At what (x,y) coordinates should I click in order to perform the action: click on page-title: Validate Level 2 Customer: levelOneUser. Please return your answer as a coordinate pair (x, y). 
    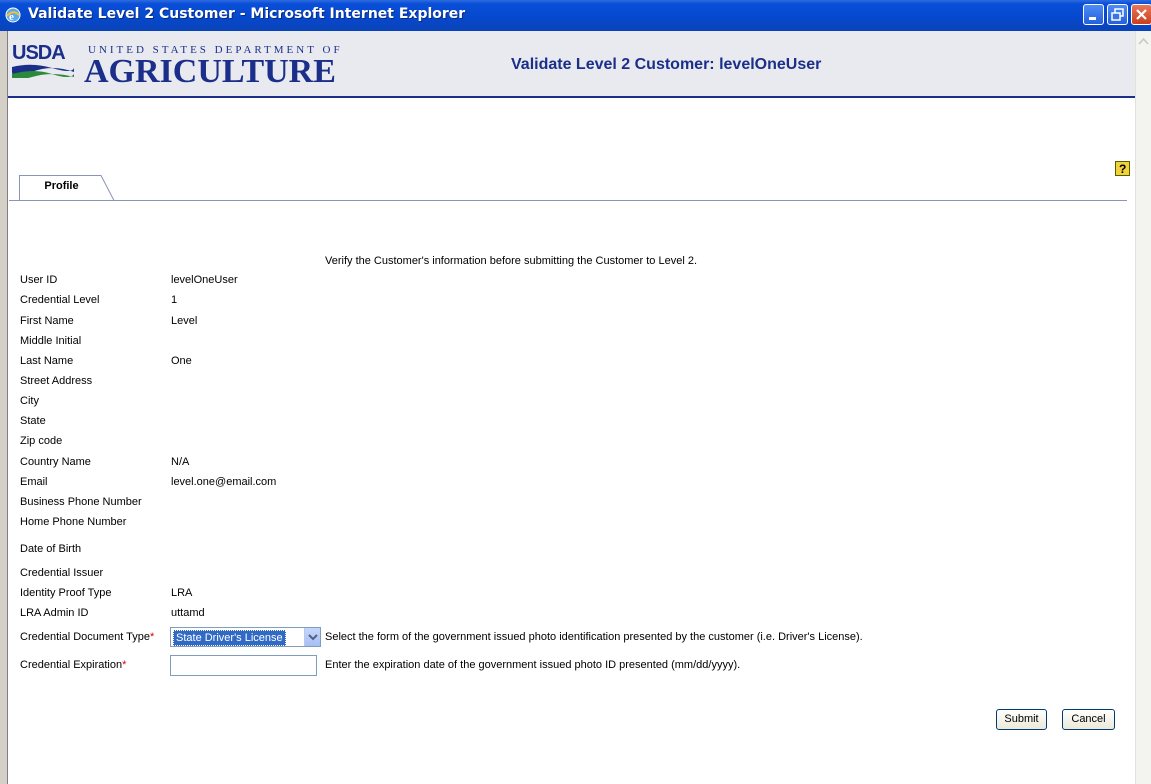
    Looking at the image, I should click on (666, 64).